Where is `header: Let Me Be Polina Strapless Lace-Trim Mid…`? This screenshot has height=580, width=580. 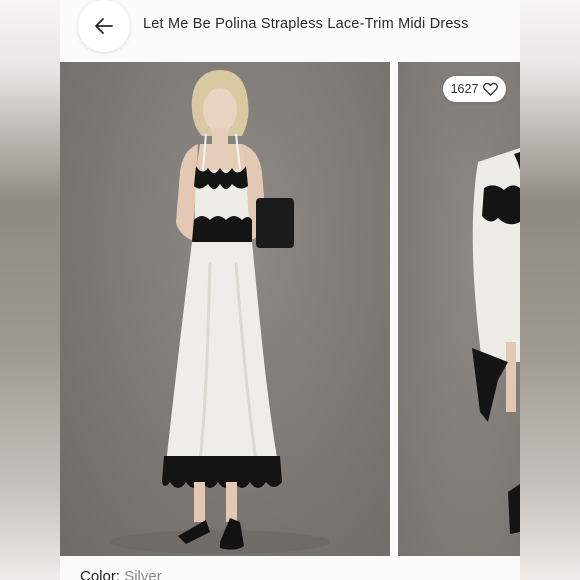 header: Let Me Be Polina Strapless Lace-Trim Mid… is located at coordinates (290, 31).